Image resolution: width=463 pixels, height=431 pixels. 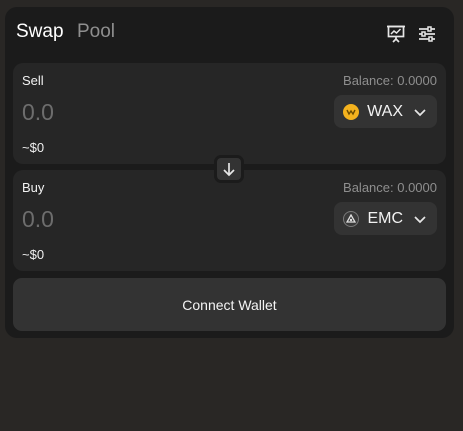 What do you see at coordinates (229, 304) in the screenshot?
I see `connect-wallet-button: Connect Wallet` at bounding box center [229, 304].